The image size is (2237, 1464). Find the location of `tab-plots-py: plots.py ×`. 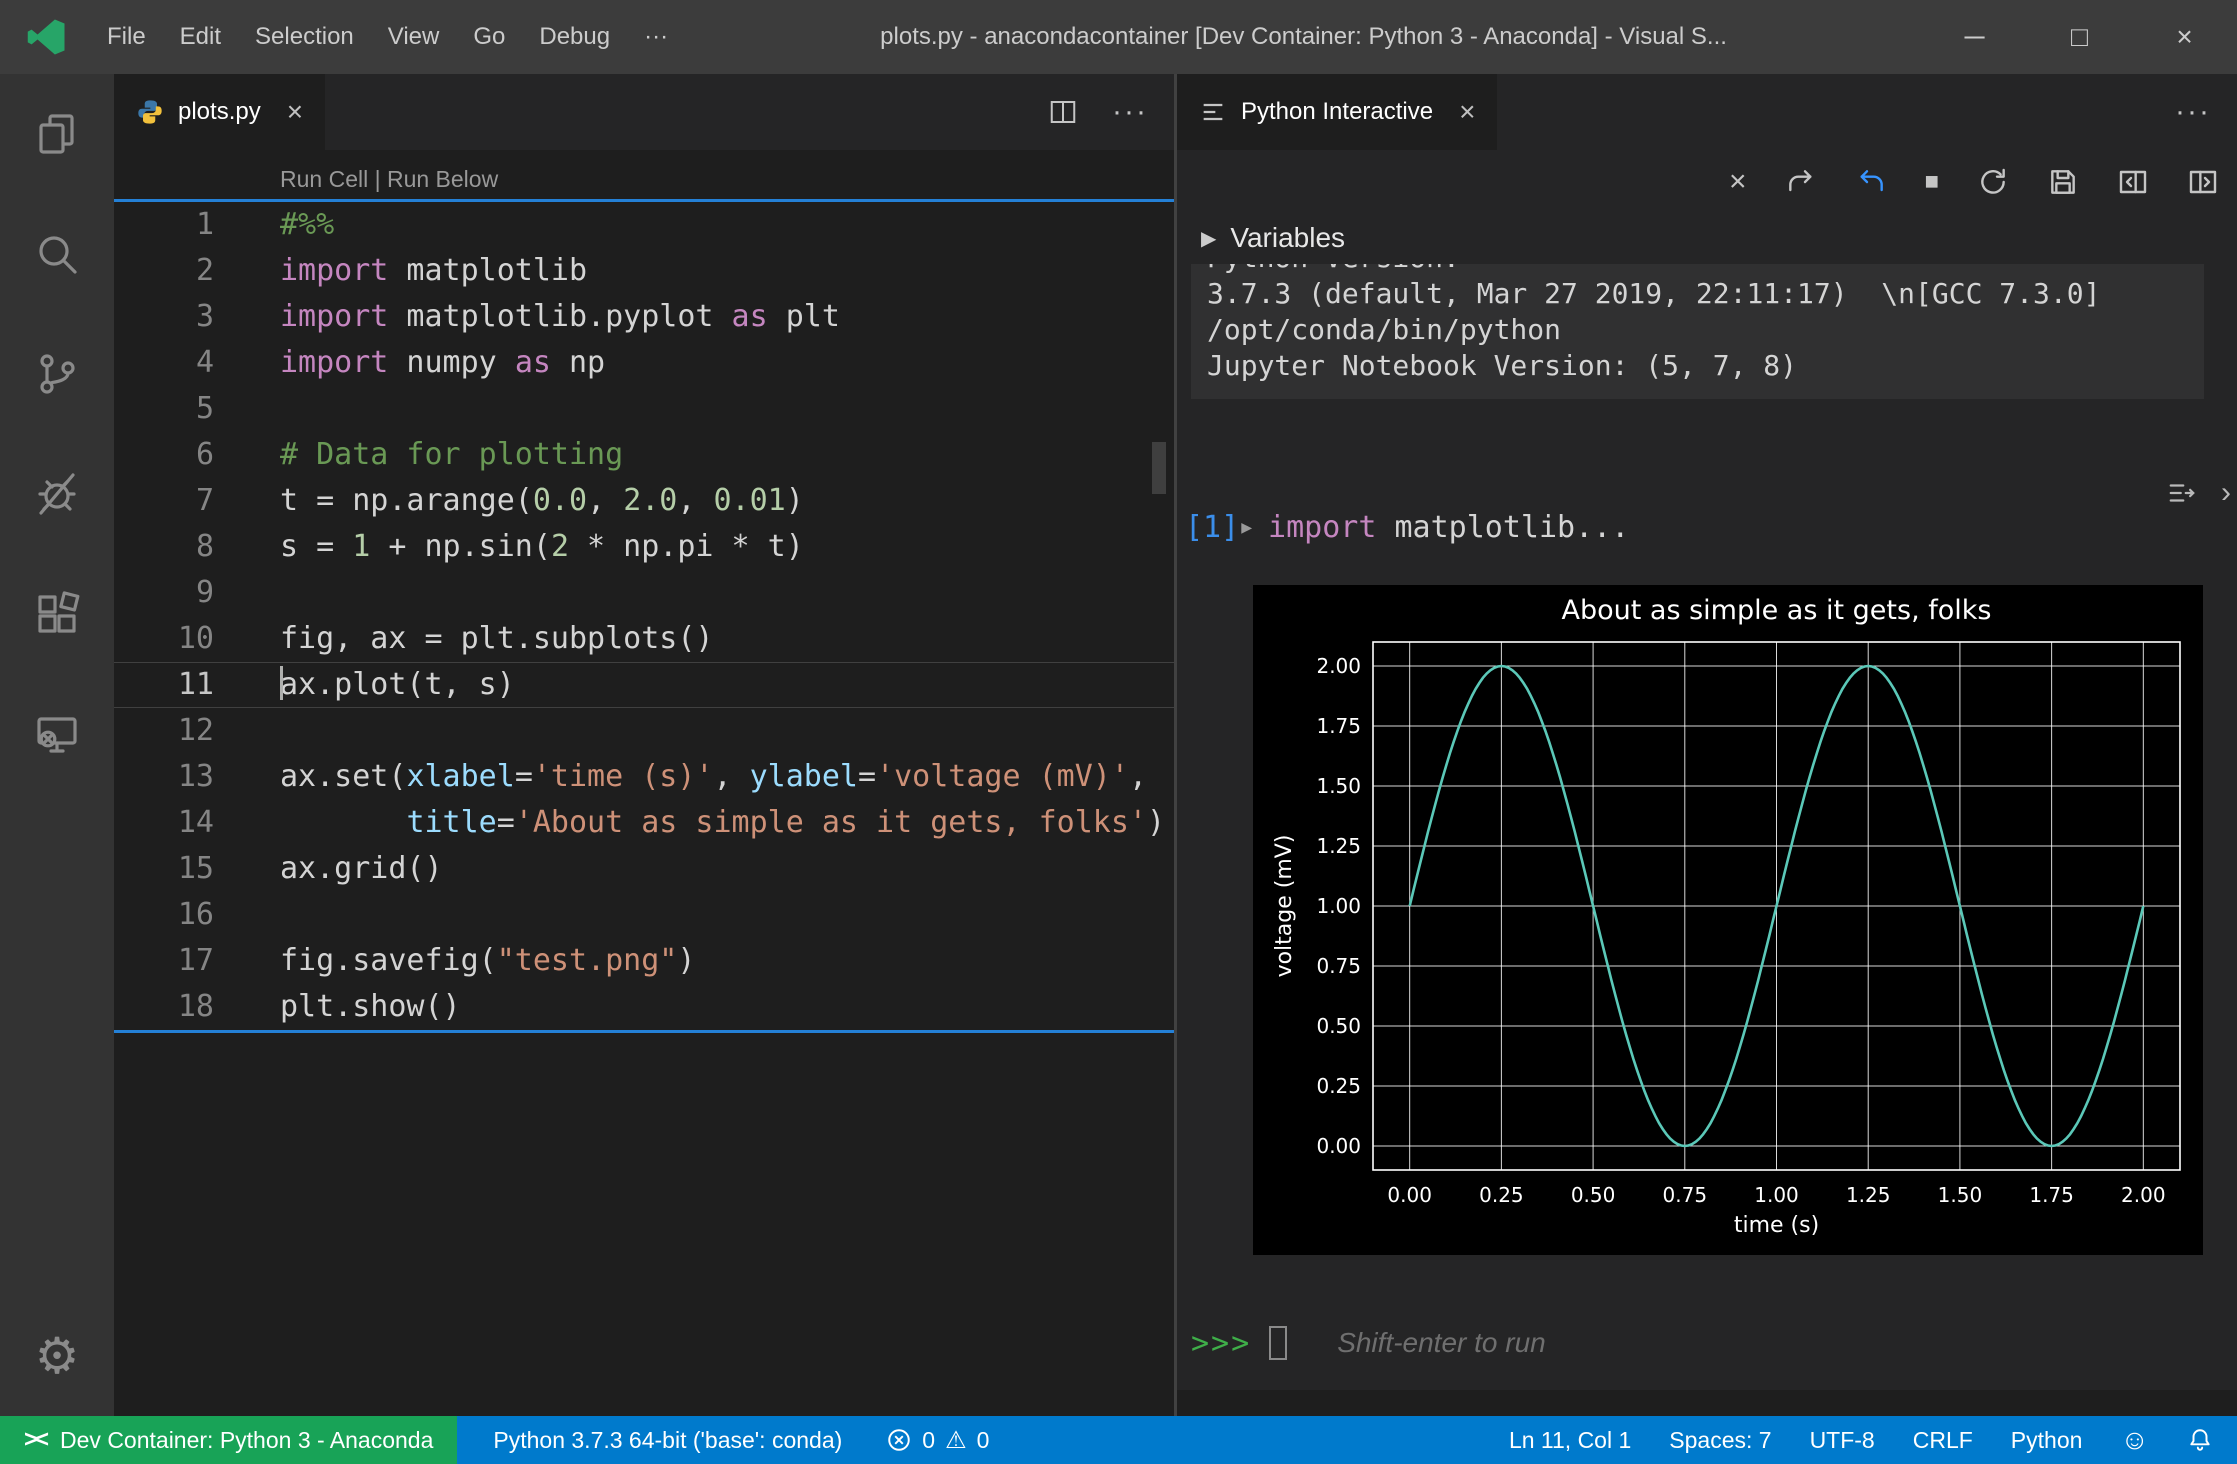

tab-plots-py: plots.py × is located at coordinates (220, 112).